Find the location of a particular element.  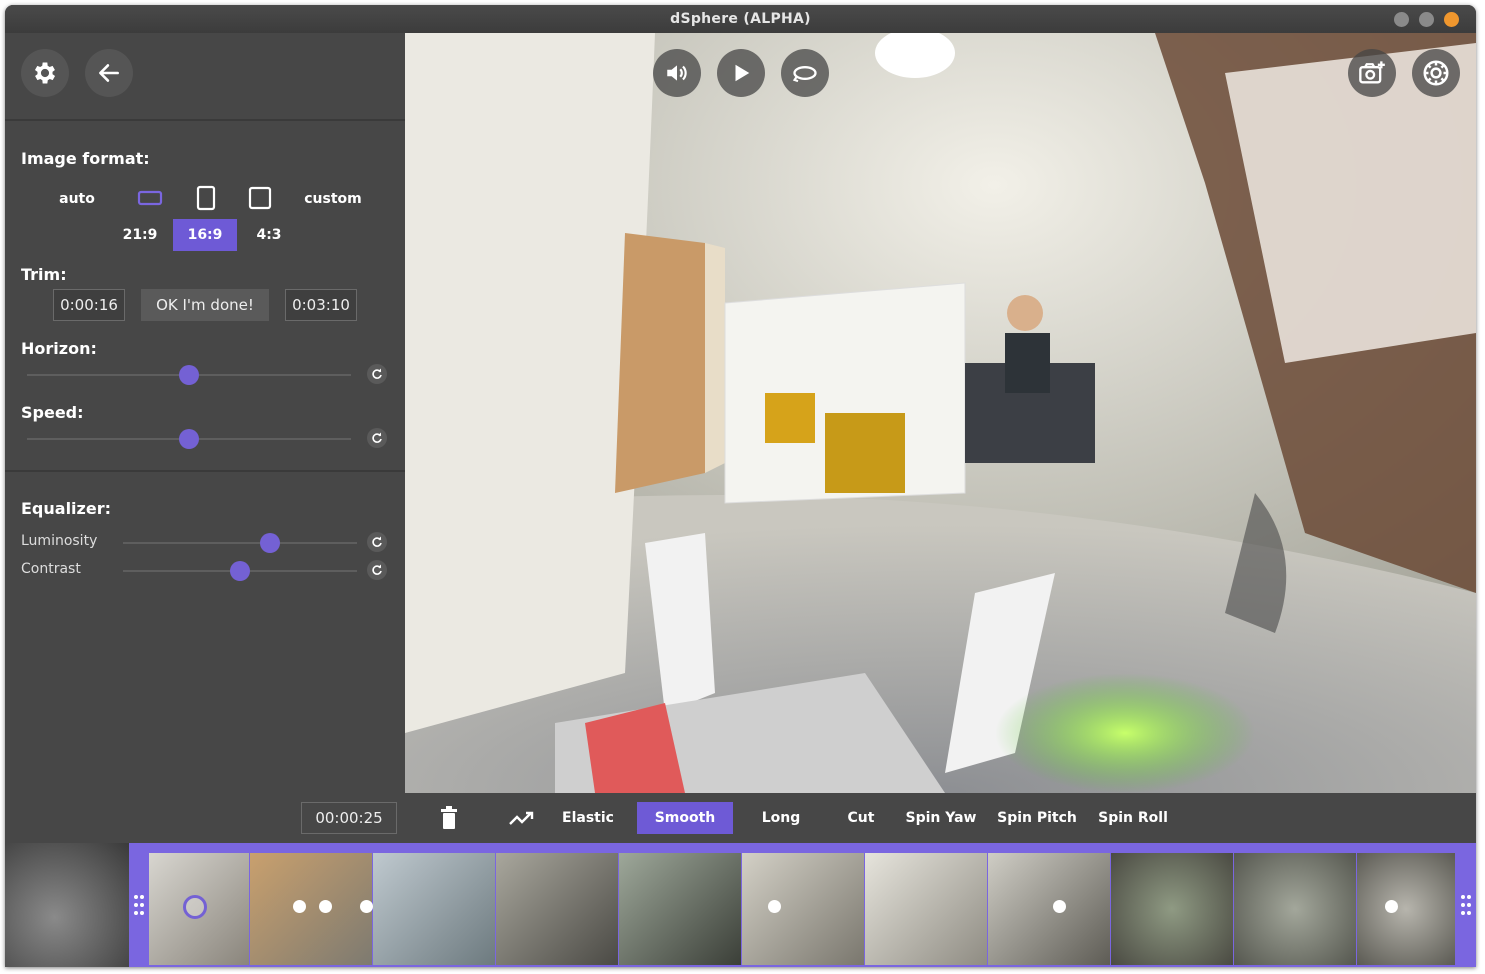

luminosity-slider-track is located at coordinates (240, 543).